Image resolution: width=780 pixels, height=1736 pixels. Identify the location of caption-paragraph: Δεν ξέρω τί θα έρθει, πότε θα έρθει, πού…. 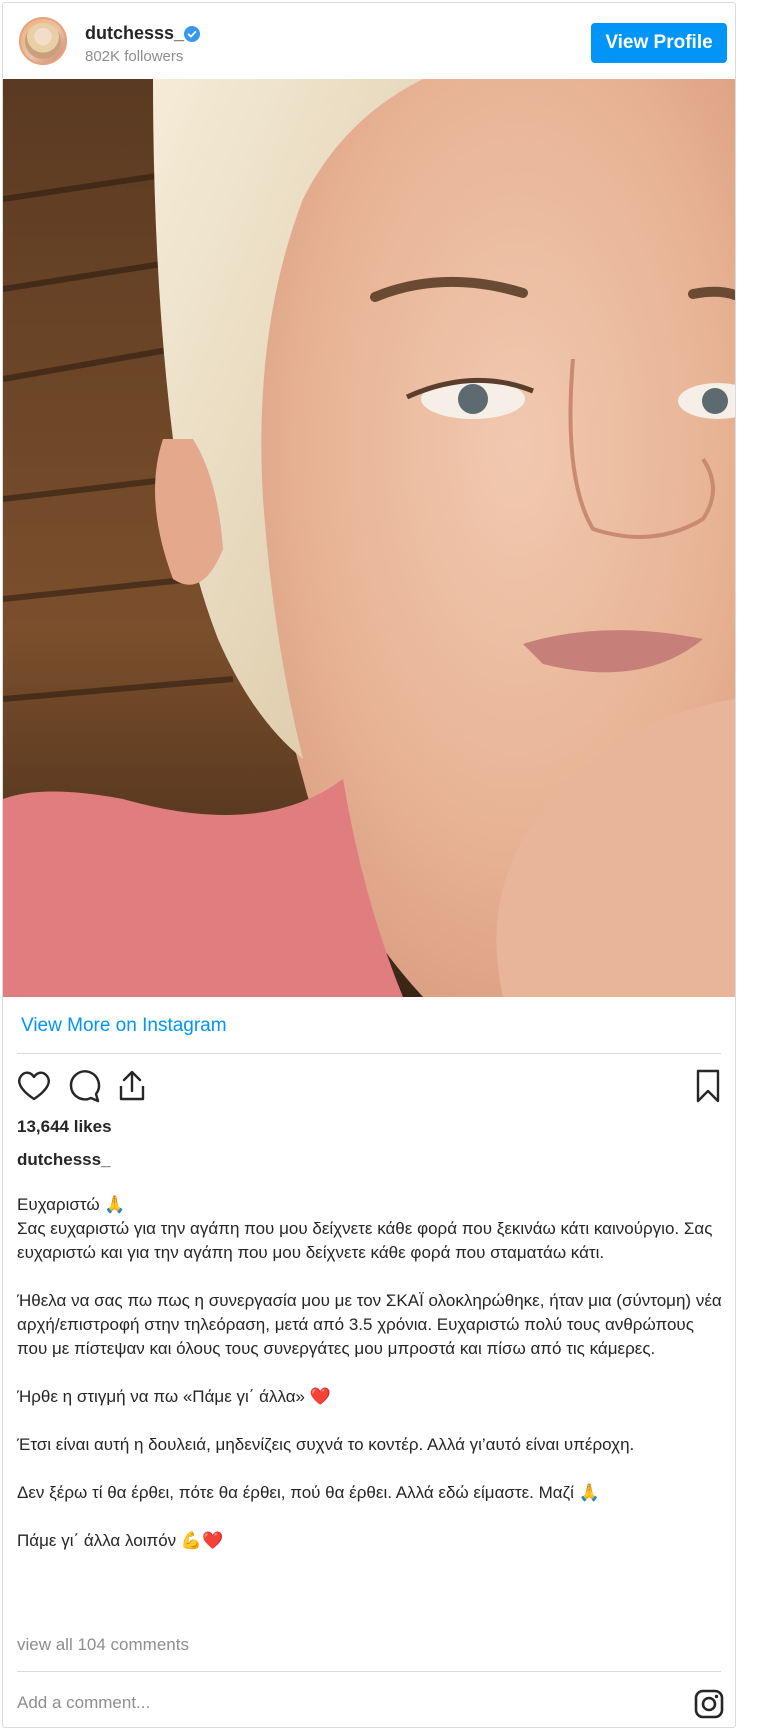
(308, 1492).